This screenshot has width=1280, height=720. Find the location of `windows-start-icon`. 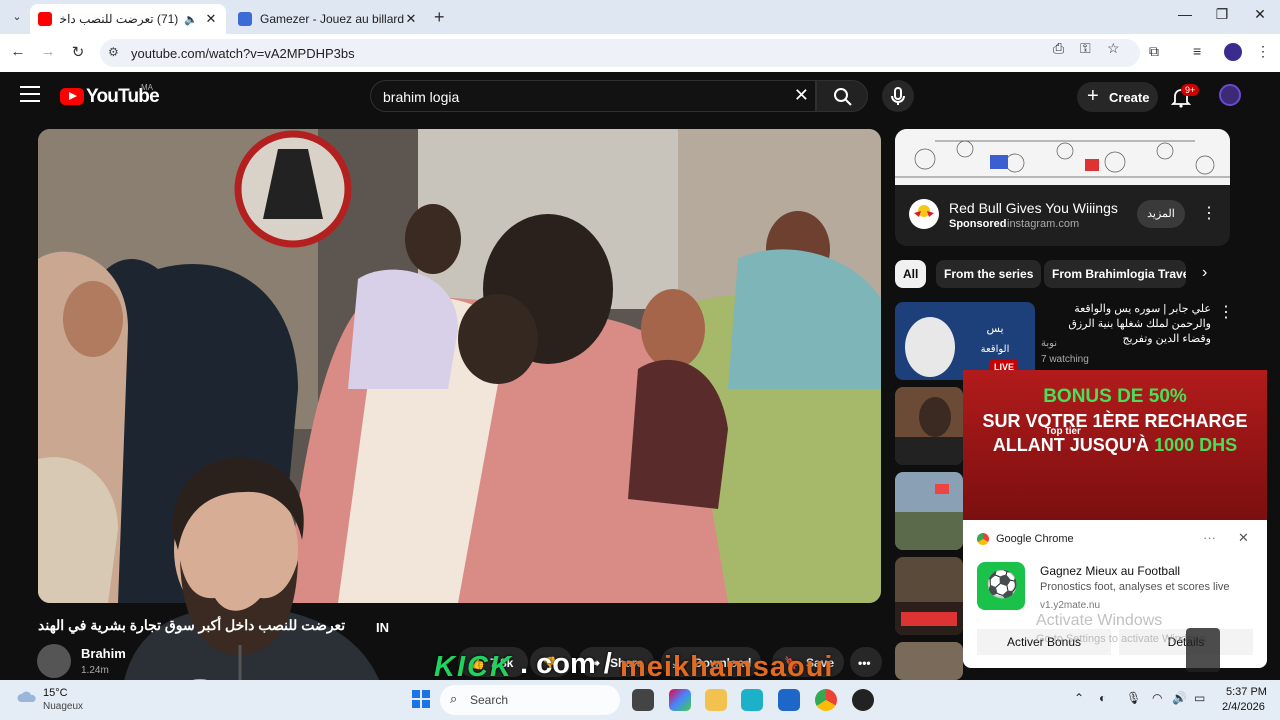

windows-start-icon is located at coordinates (421, 699).